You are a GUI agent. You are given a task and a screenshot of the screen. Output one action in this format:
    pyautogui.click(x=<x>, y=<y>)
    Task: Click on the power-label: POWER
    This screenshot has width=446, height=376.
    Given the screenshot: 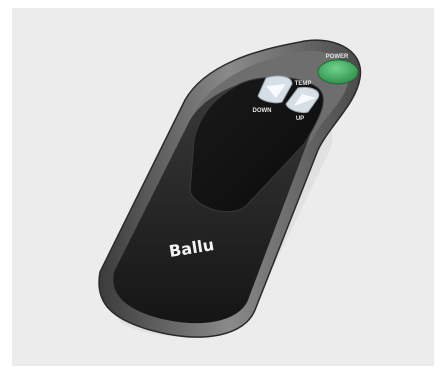 What is the action you would take?
    pyautogui.click(x=337, y=57)
    